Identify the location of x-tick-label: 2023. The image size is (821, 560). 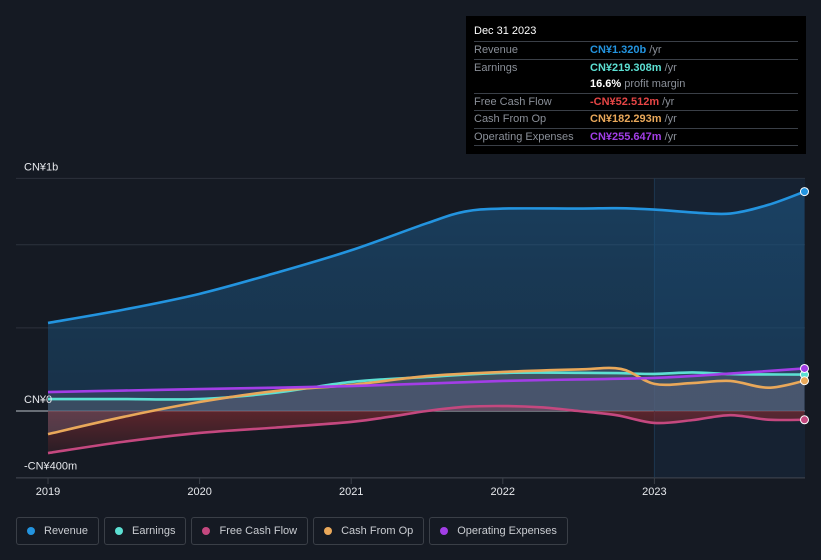
(654, 492).